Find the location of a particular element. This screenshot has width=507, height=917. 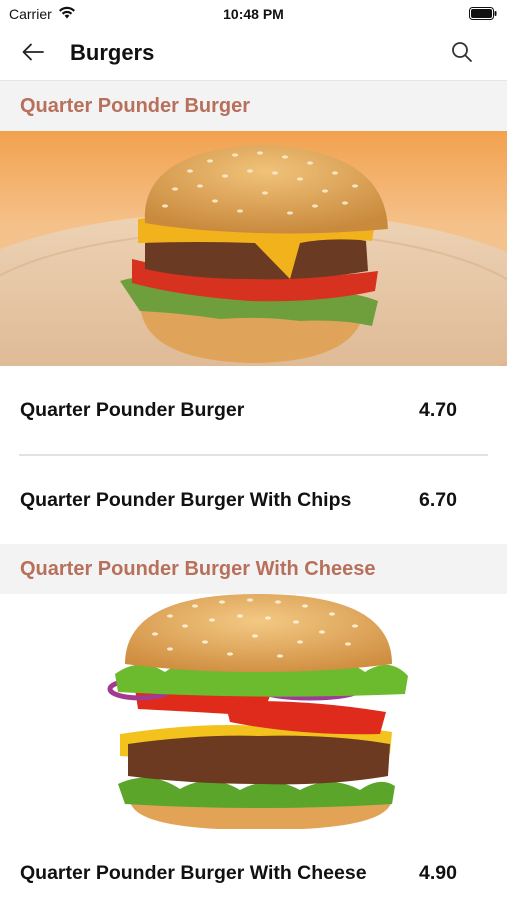

item-price: 4.90 is located at coordinates (438, 872).